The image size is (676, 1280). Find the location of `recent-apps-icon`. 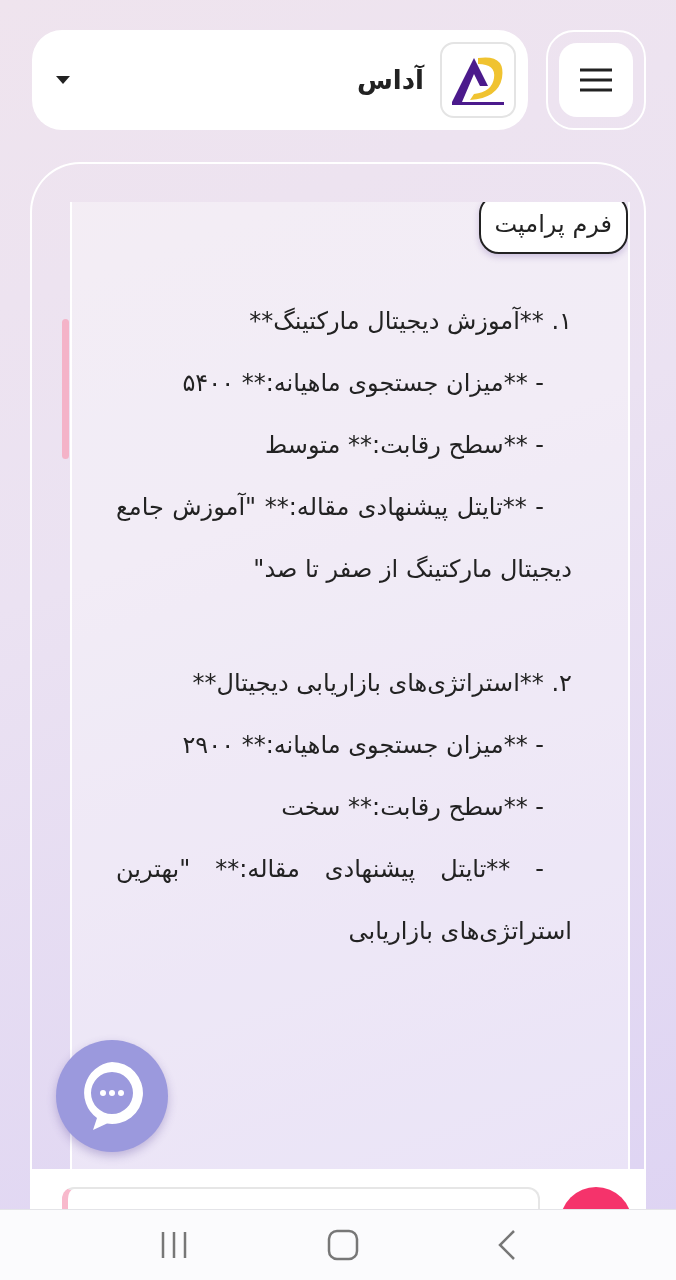

recent-apps-icon is located at coordinates (174, 1245).